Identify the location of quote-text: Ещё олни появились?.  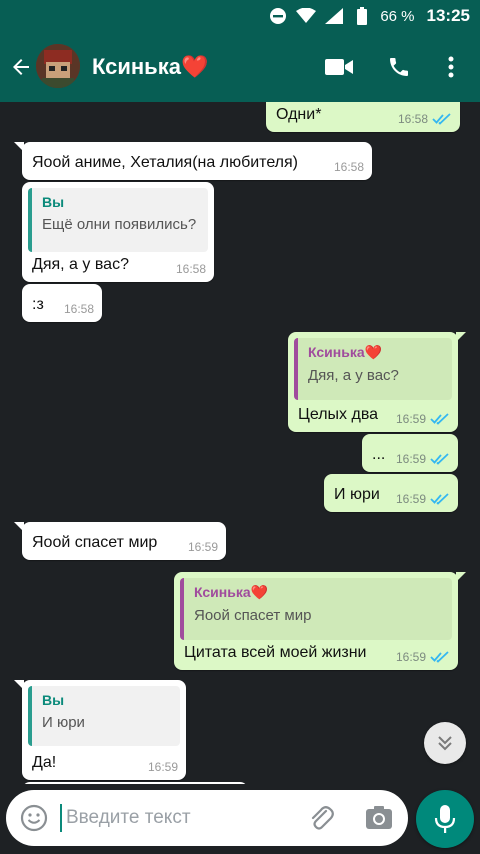
(119, 224).